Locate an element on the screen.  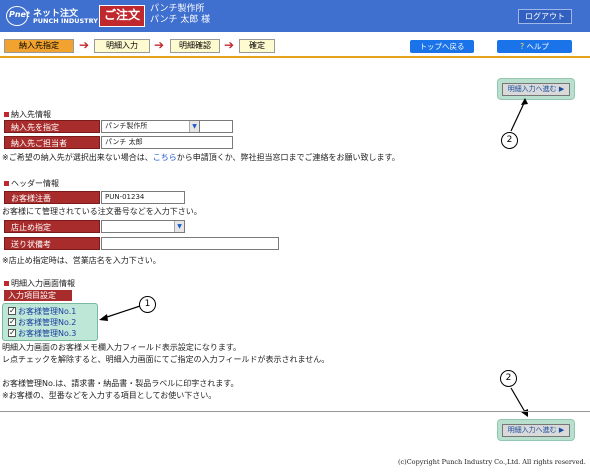
checkbox-row: お客様管理No.3 is located at coordinates (42, 333).